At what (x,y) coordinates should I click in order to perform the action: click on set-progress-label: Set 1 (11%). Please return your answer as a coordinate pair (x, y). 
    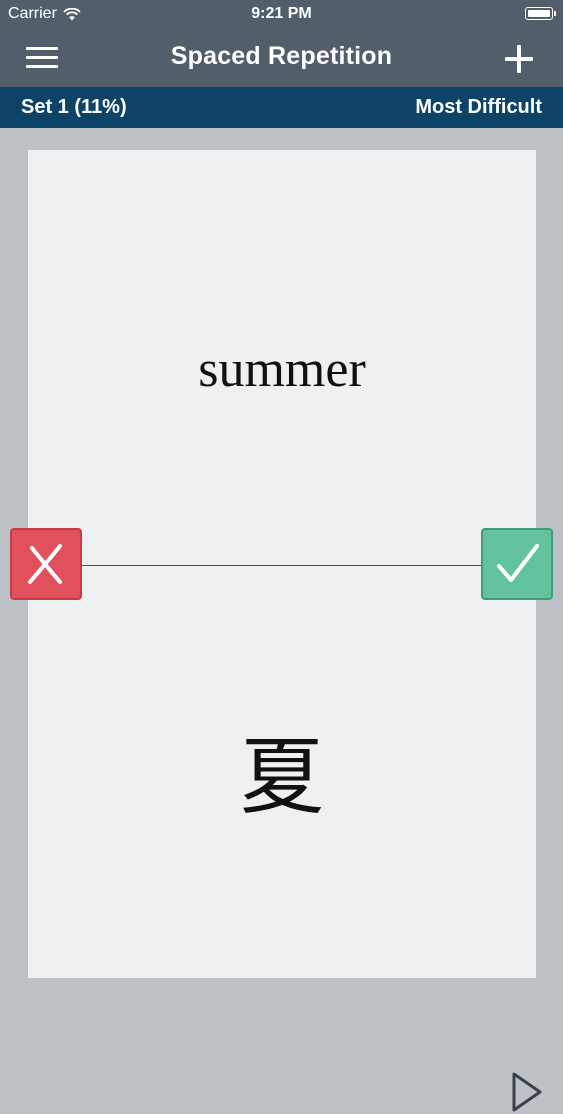
    Looking at the image, I should click on (74, 107).